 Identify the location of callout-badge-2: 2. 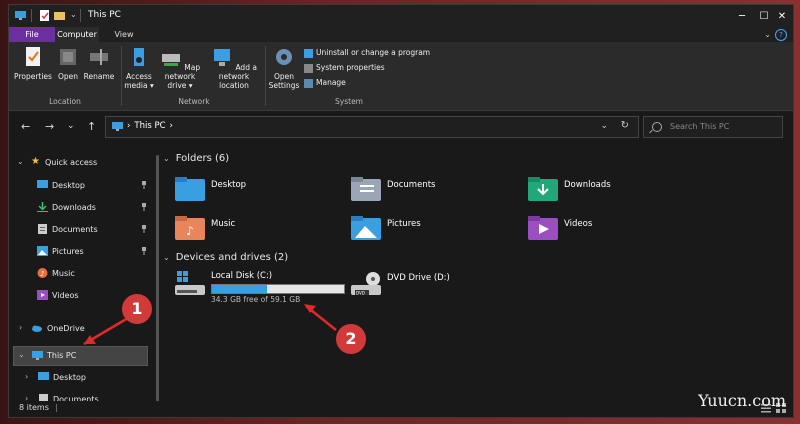
(351, 339).